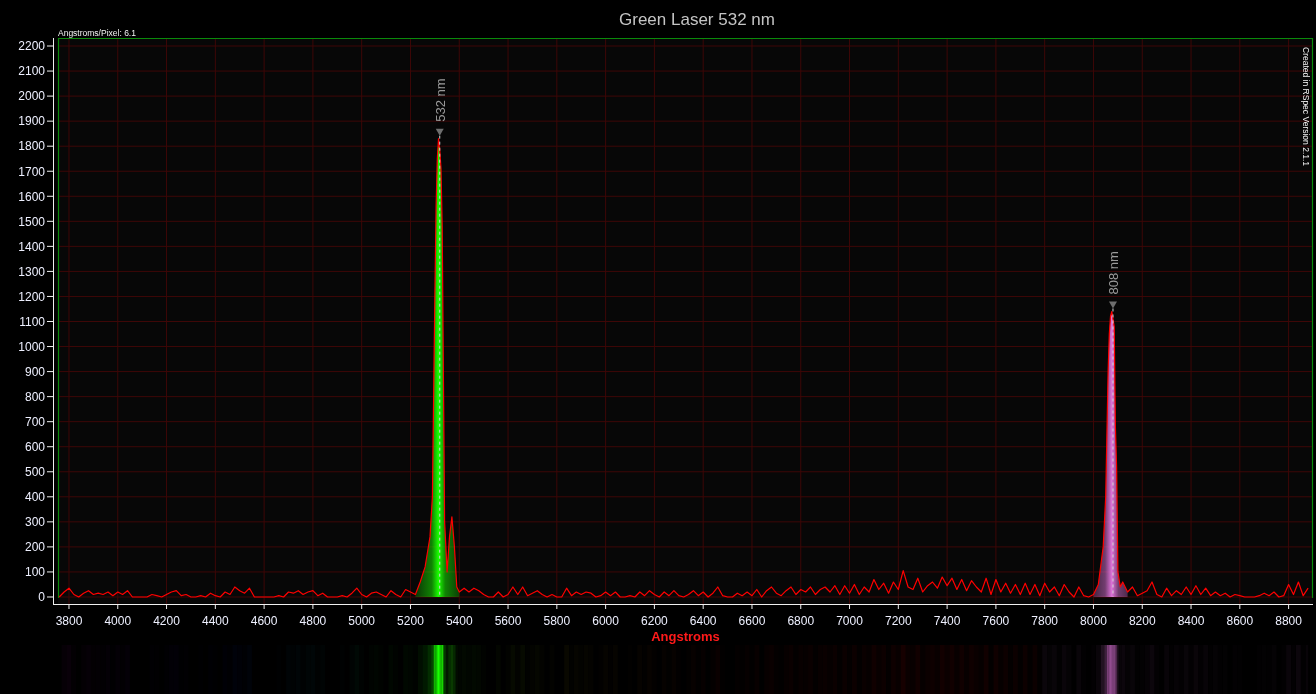  I want to click on x-tick-label: 6800, so click(801, 621).